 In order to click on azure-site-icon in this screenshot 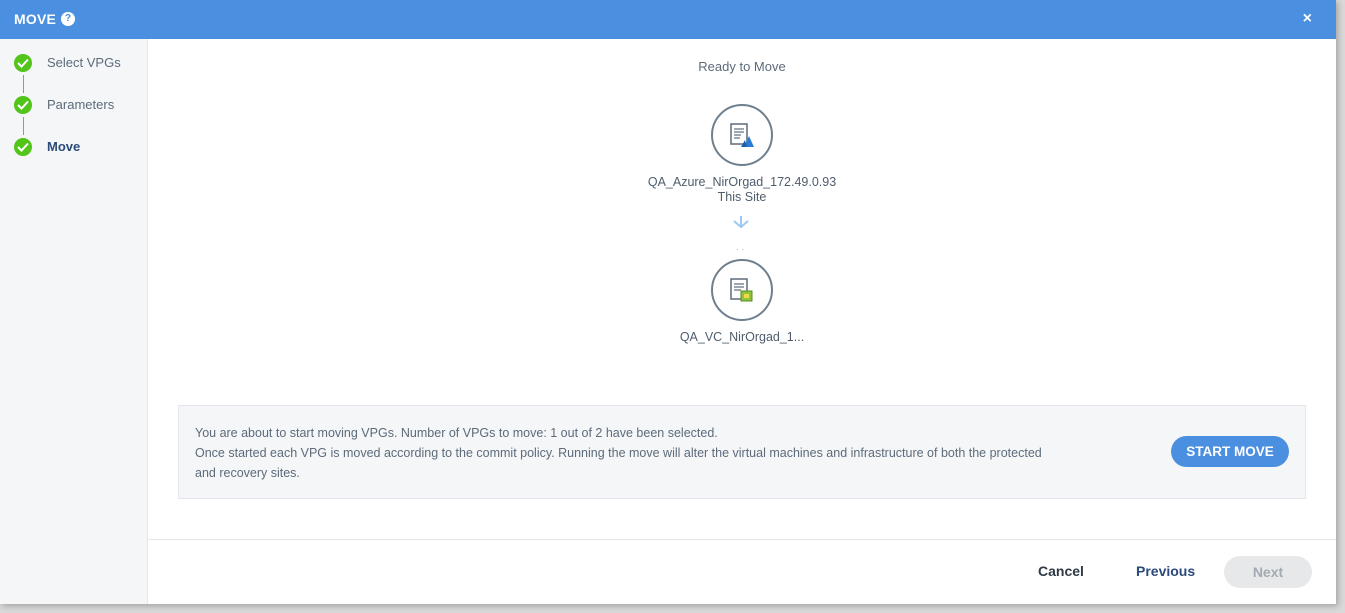, I will do `click(742, 135)`.